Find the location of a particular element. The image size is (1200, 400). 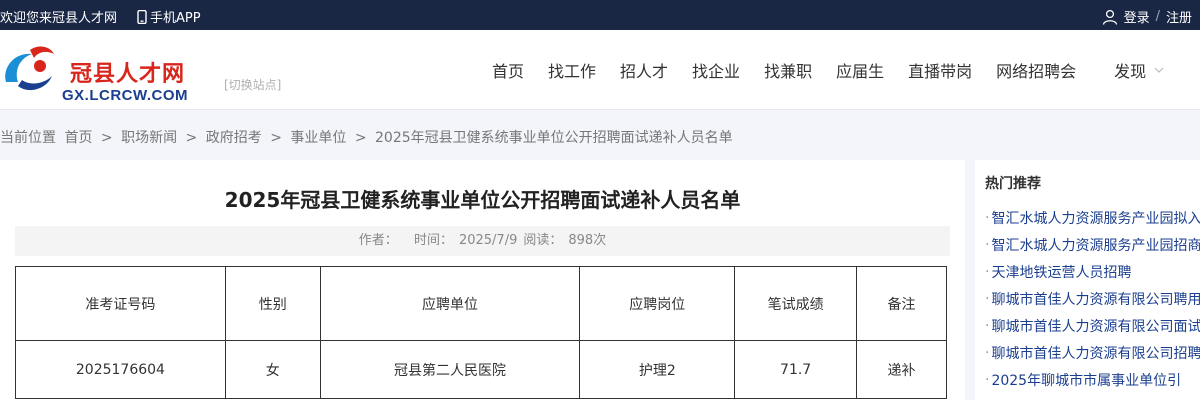

table-row: 2025176604 女 冠县第二人民医院 护理2 71.7 递补 is located at coordinates (481, 369).